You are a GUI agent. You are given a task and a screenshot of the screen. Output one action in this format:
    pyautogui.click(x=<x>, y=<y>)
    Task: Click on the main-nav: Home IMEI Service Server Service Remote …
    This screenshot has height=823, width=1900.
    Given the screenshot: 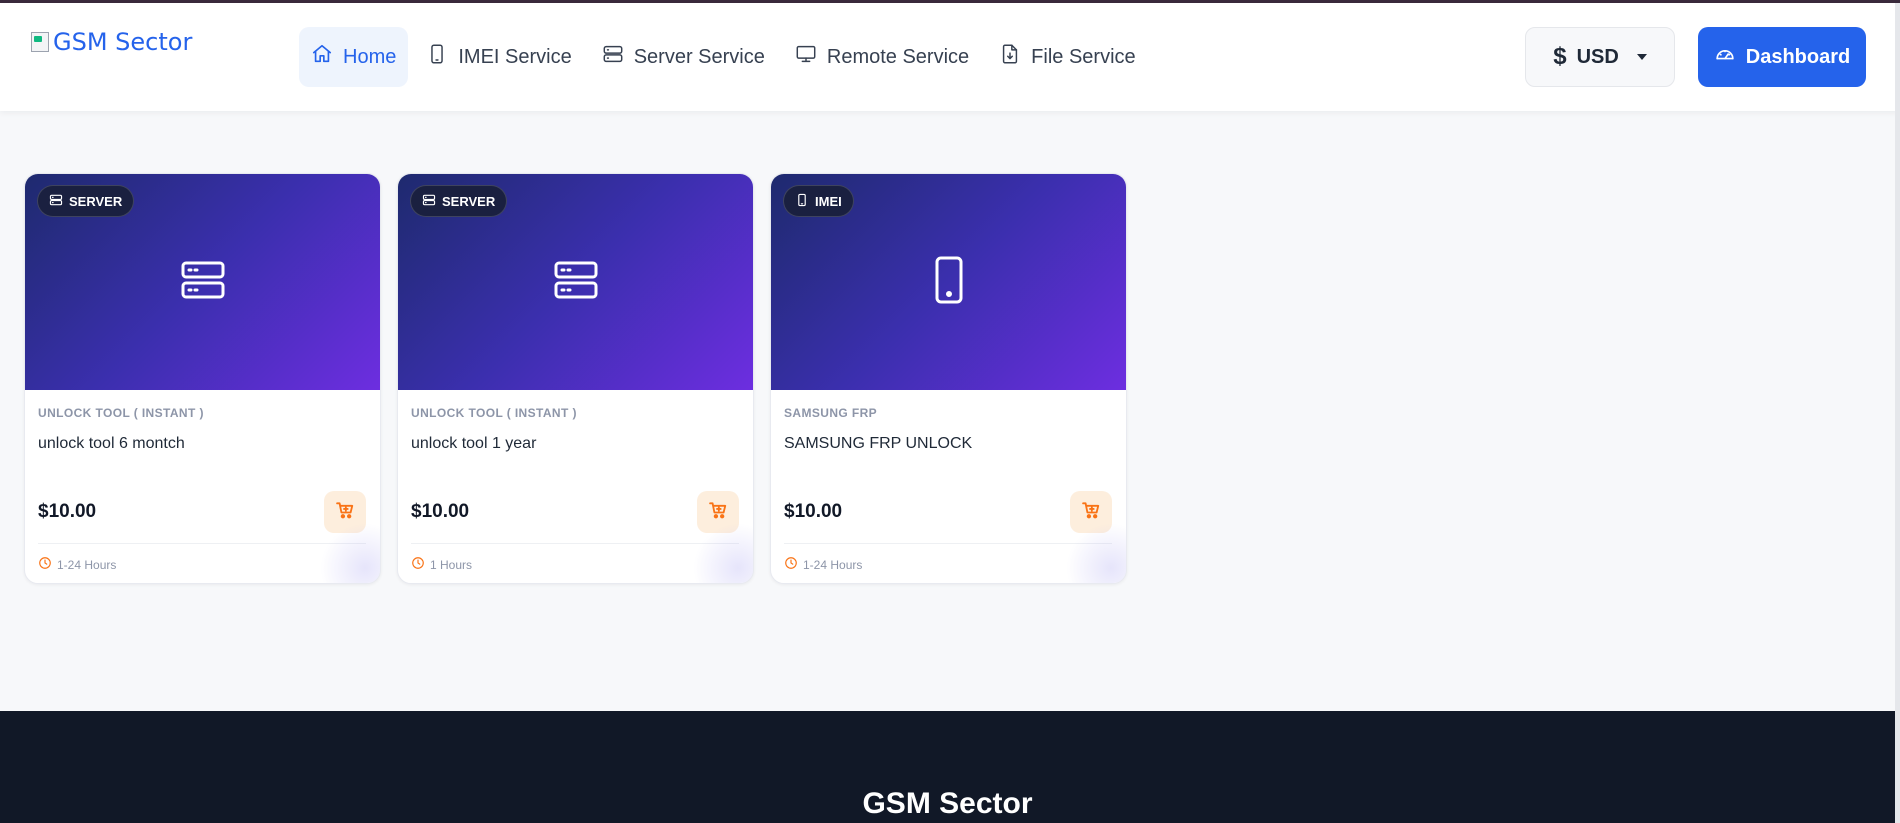 What is the action you would take?
    pyautogui.click(x=723, y=57)
    